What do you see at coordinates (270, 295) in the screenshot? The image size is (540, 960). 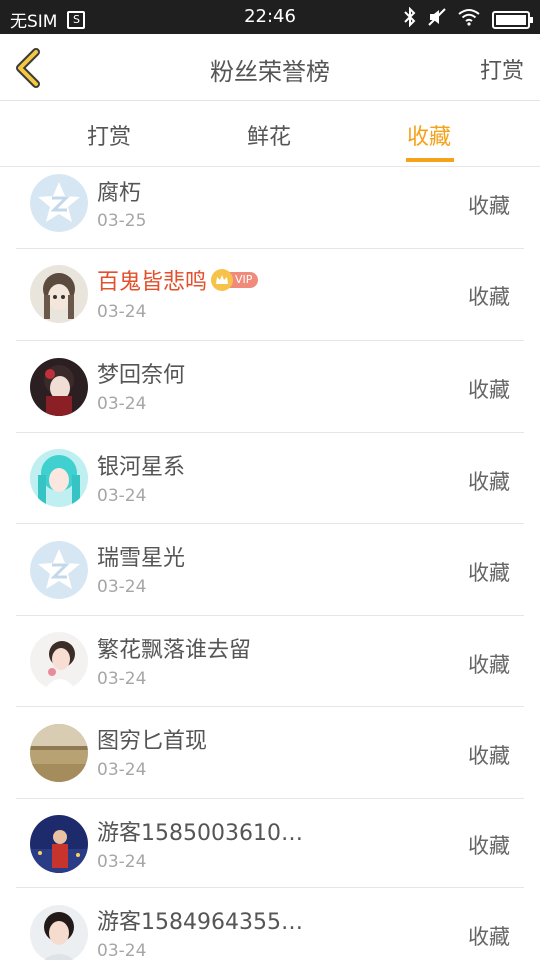 I see `list-item: 百鬼皆悲鸣 VIP 03-24 收藏` at bounding box center [270, 295].